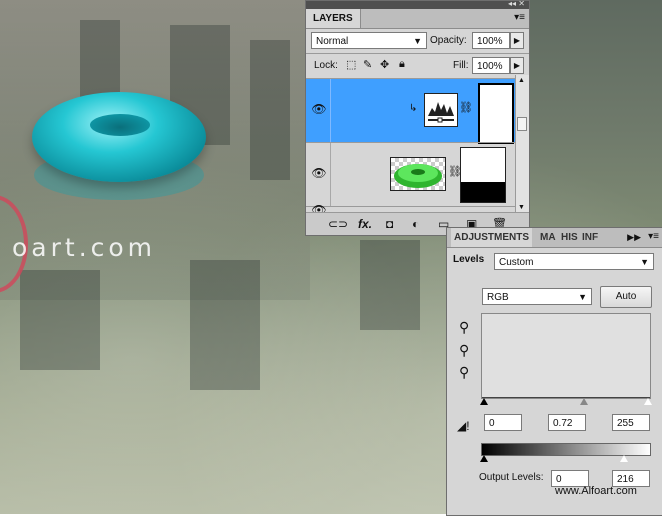 The height and width of the screenshot is (516, 662). Describe the element at coordinates (270, 110) in the screenshot. I see `window-shape` at that location.